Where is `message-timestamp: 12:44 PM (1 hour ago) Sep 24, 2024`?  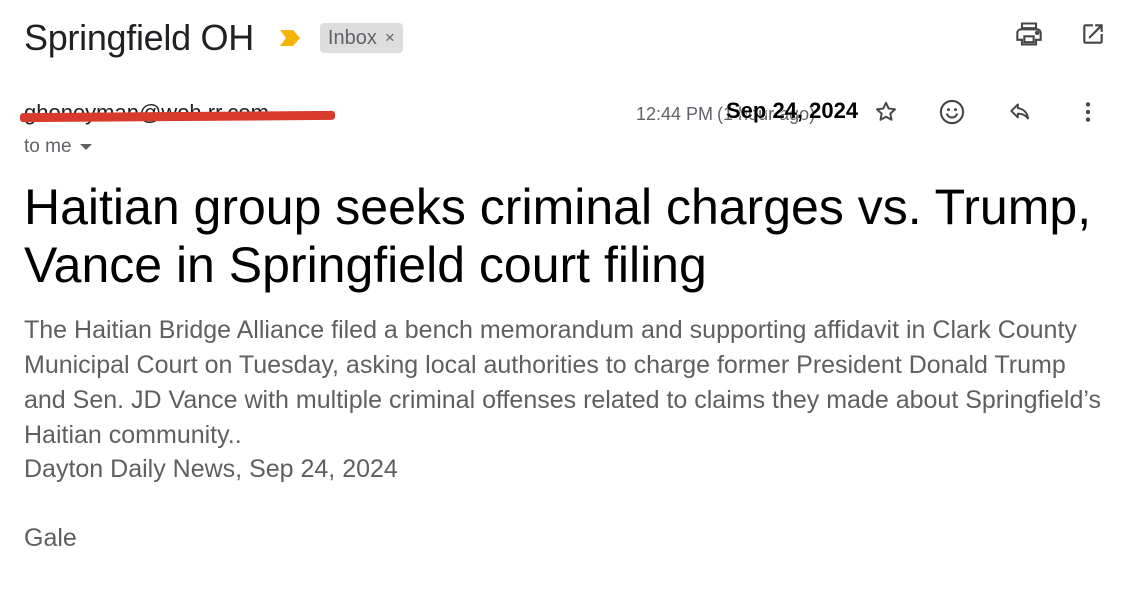 message-timestamp: 12:44 PM (1 hour ago) Sep 24, 2024 is located at coordinates (747, 114).